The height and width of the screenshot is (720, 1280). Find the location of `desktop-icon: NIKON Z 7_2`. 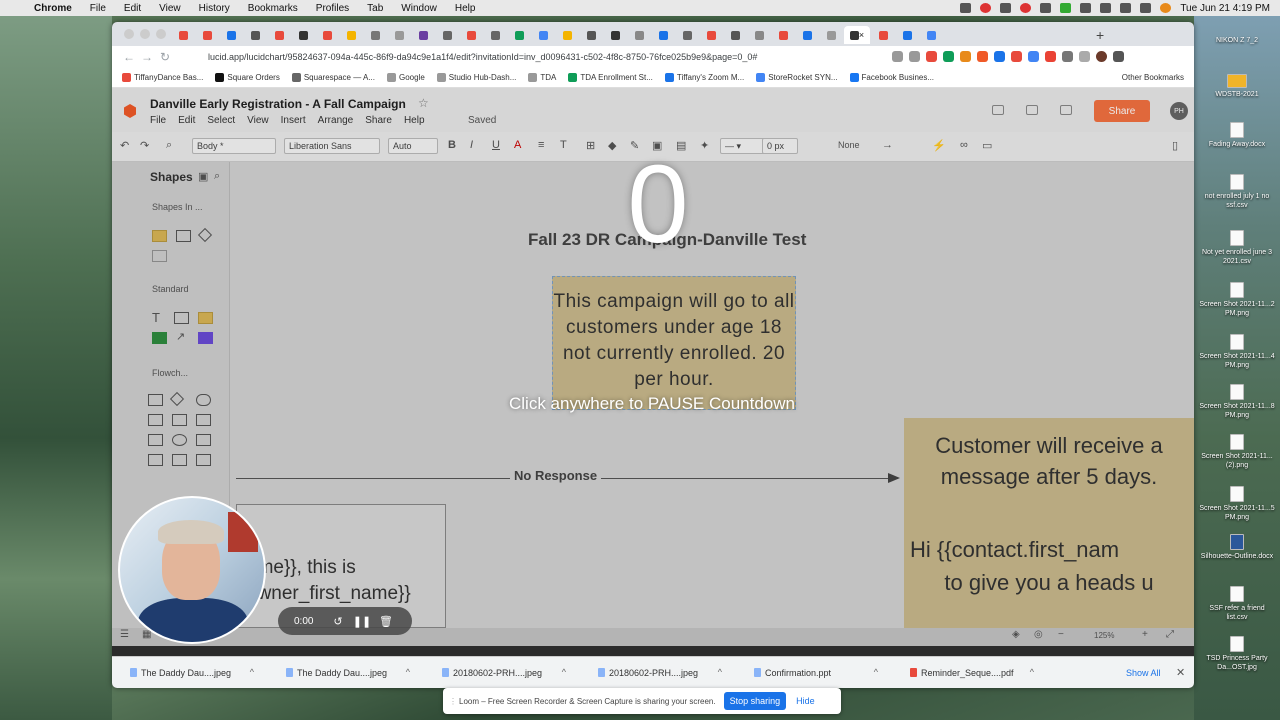

desktop-icon: NIKON Z 7_2 is located at coordinates (1237, 40).